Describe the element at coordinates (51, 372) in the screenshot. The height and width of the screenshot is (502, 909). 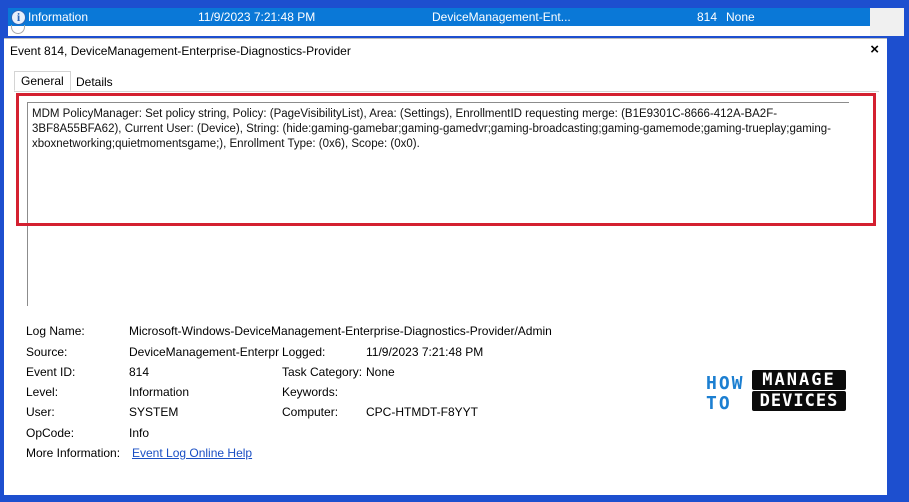
I see `event-id-label: Event ID:` at that location.